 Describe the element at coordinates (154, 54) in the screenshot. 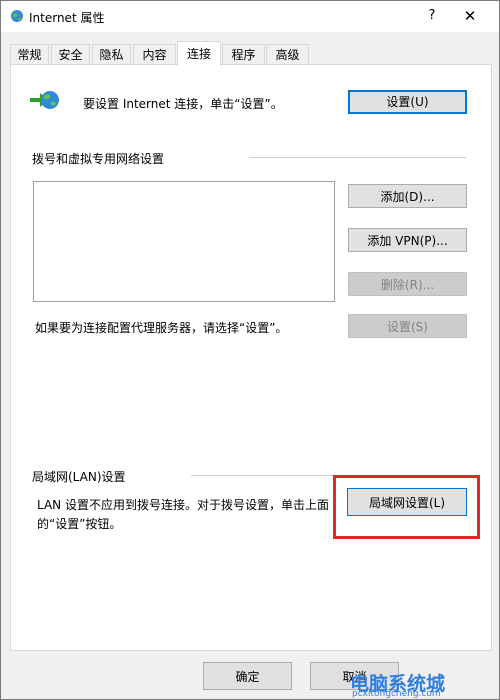

I see `tab-content: 内容` at that location.